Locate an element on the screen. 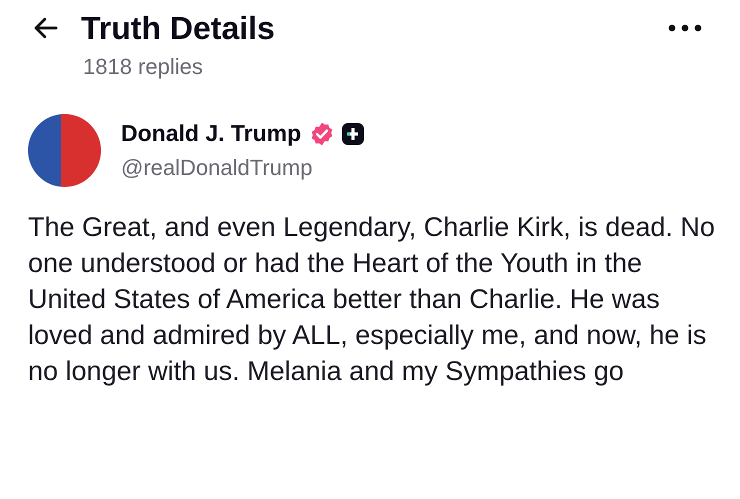  plus-badge-icon is located at coordinates (353, 134).